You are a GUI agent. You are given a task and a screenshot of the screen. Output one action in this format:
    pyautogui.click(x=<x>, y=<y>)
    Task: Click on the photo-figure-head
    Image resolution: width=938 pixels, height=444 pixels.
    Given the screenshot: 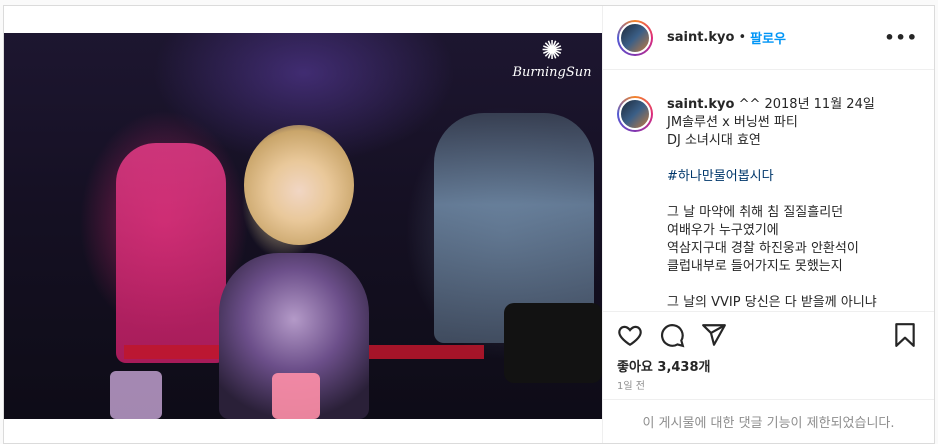 What is the action you would take?
    pyautogui.click(x=299, y=185)
    